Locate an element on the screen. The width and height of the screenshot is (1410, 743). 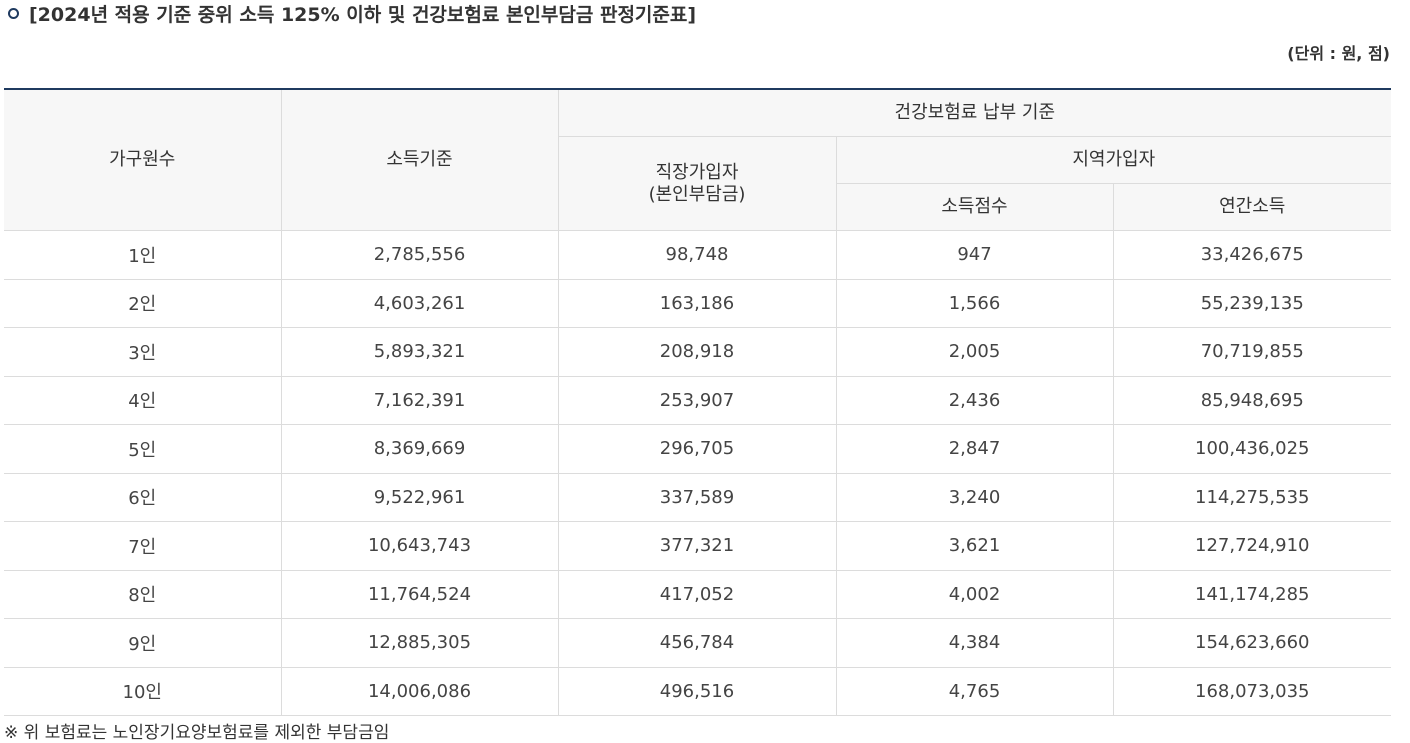
header-income-standard: 소득기준 is located at coordinates (419, 159).